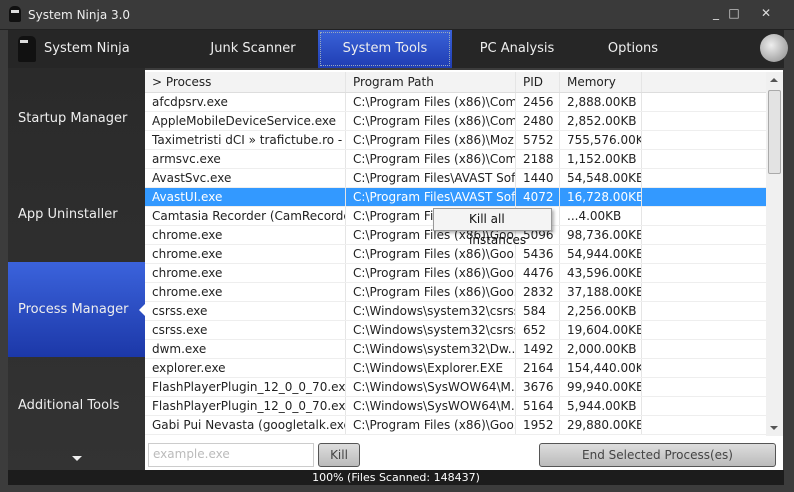 Image resolution: width=794 pixels, height=492 pixels. What do you see at coordinates (27, 49) in the screenshot?
I see `ninja-logo-icon` at bounding box center [27, 49].